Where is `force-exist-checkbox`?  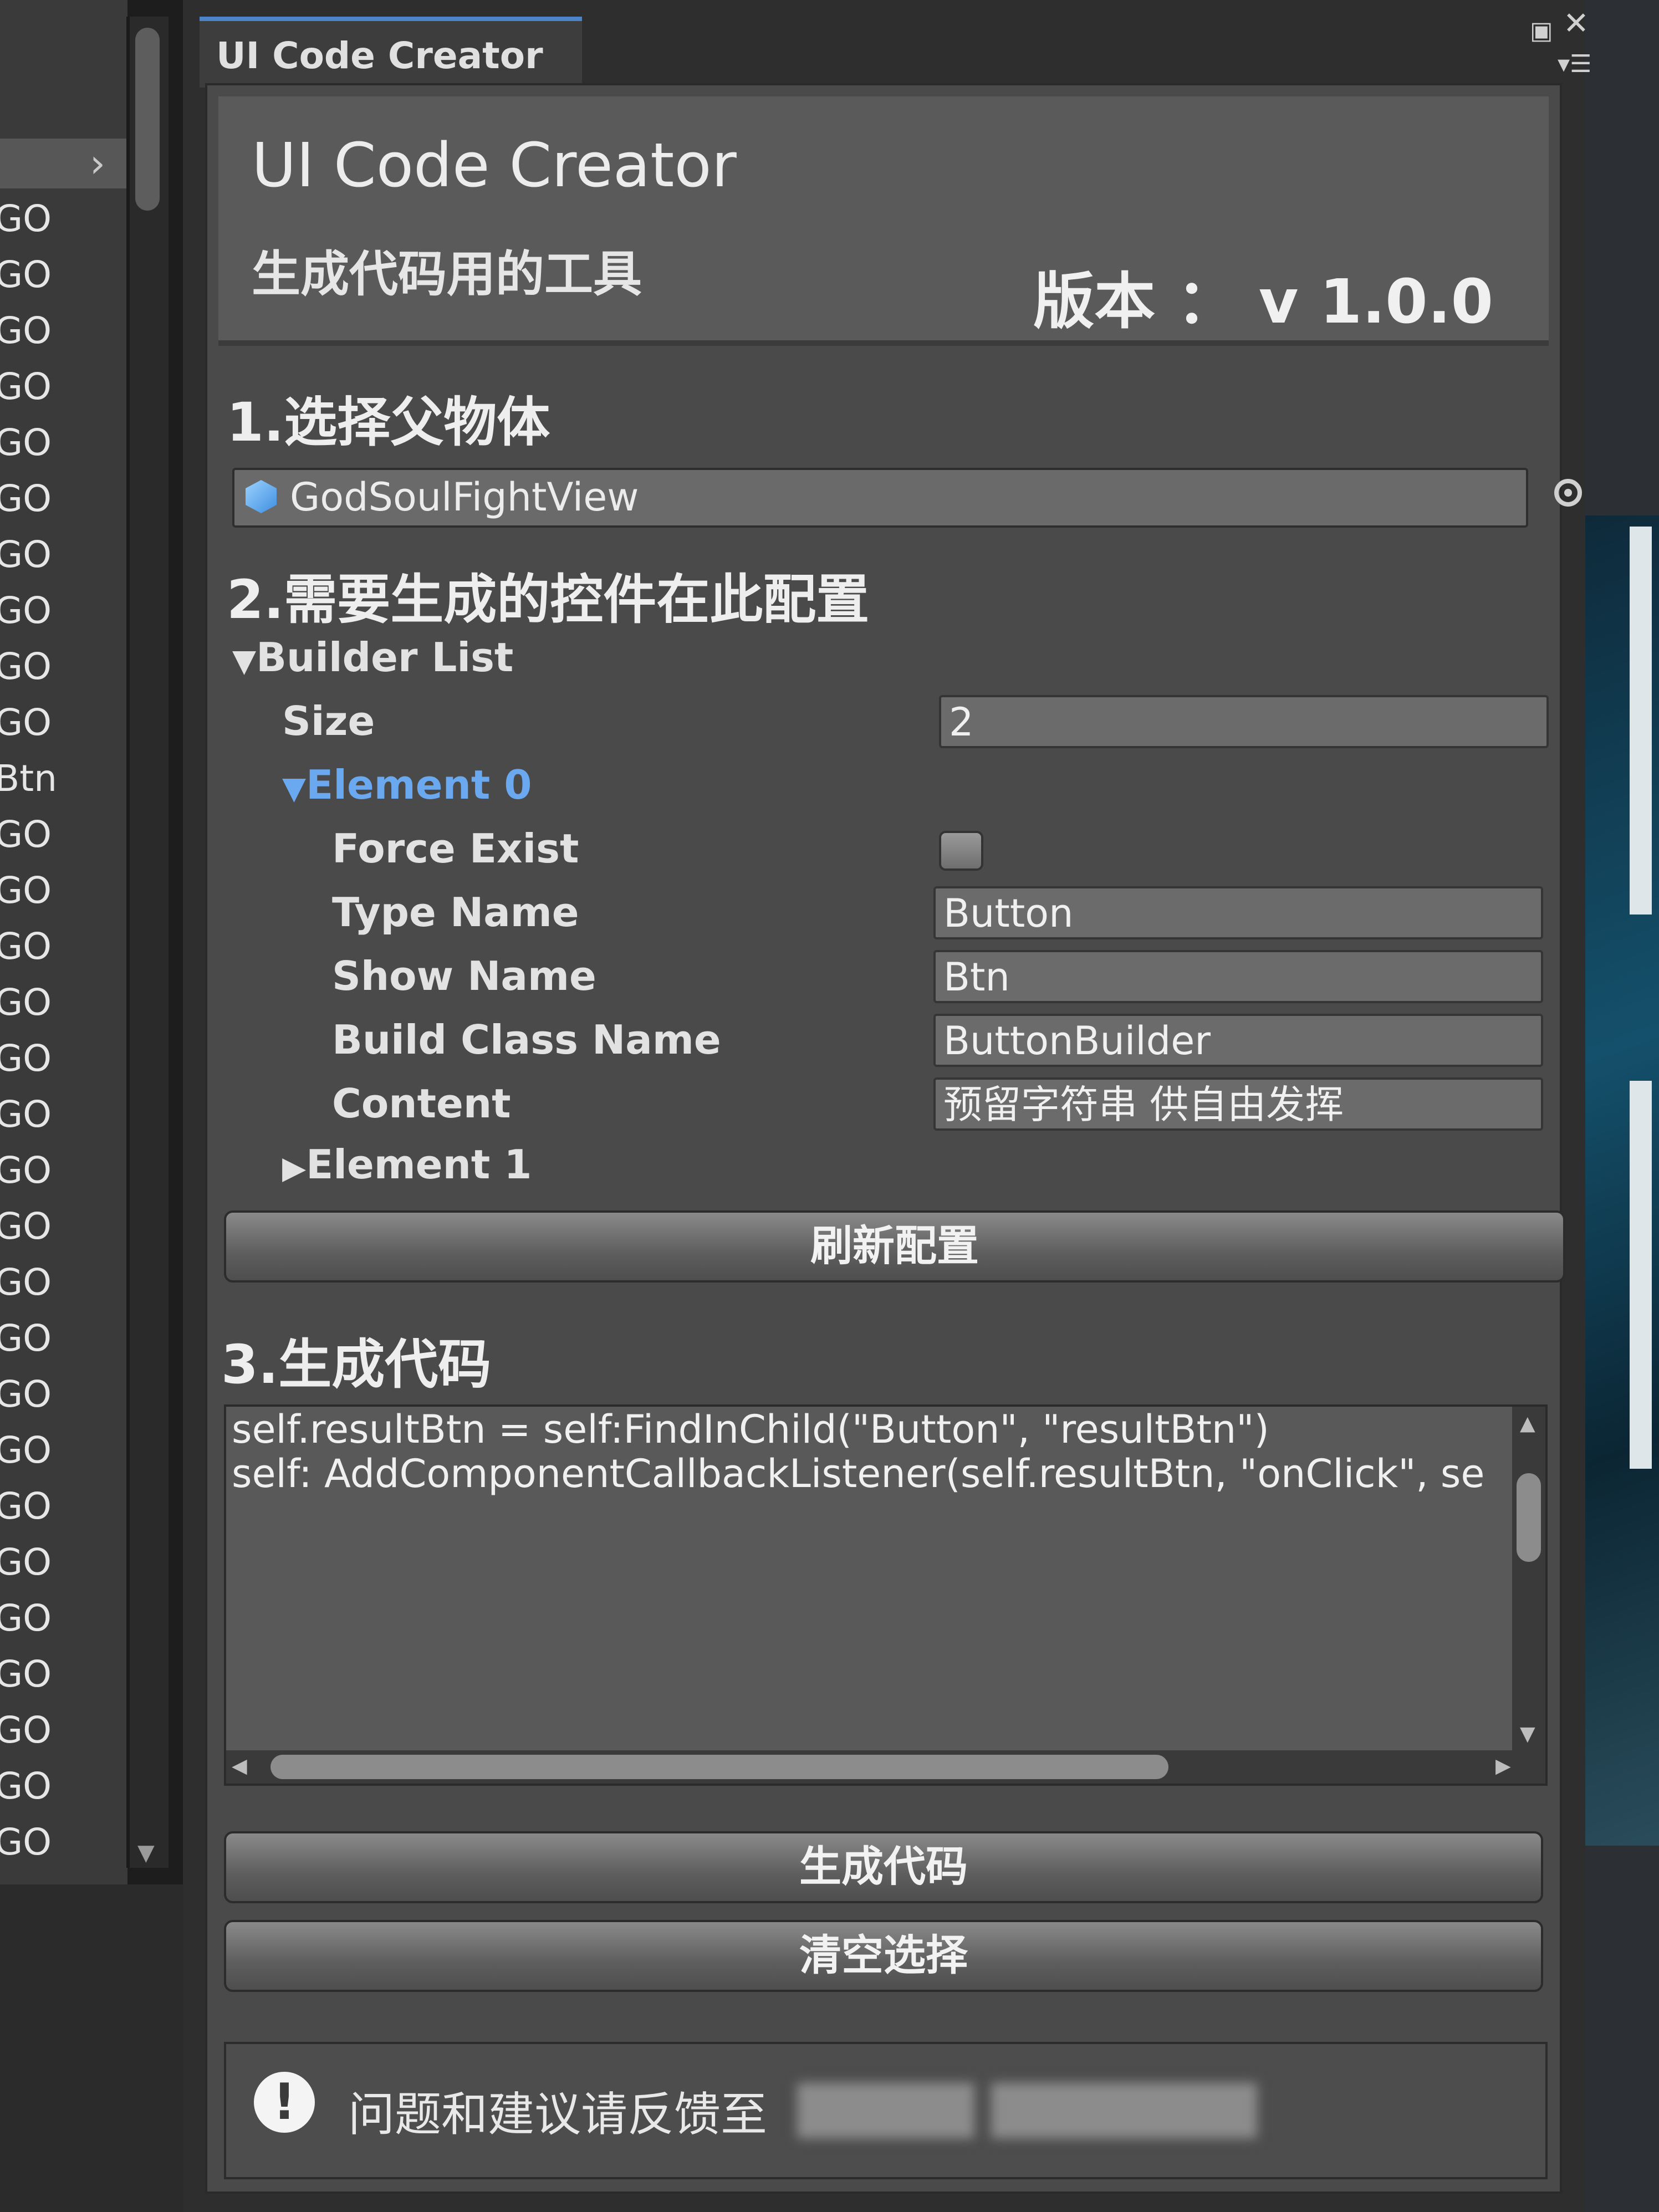 force-exist-checkbox is located at coordinates (961, 851).